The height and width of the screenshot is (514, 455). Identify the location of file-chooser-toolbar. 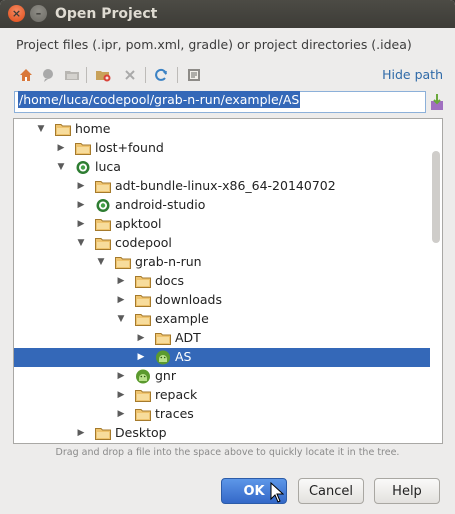
(229, 75).